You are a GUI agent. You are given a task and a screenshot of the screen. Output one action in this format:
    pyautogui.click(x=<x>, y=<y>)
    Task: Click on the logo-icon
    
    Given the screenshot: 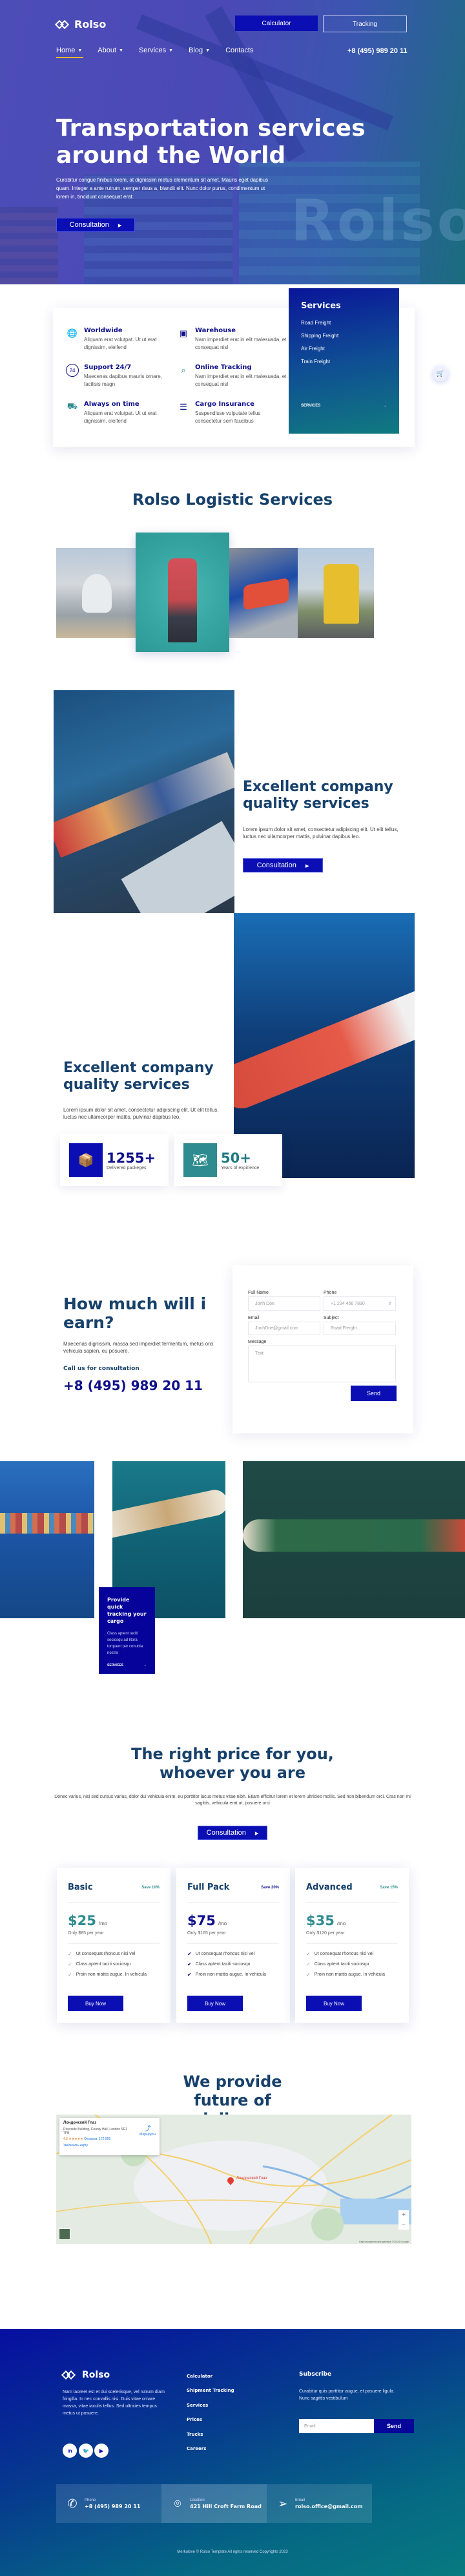 What is the action you would take?
    pyautogui.click(x=69, y=2375)
    